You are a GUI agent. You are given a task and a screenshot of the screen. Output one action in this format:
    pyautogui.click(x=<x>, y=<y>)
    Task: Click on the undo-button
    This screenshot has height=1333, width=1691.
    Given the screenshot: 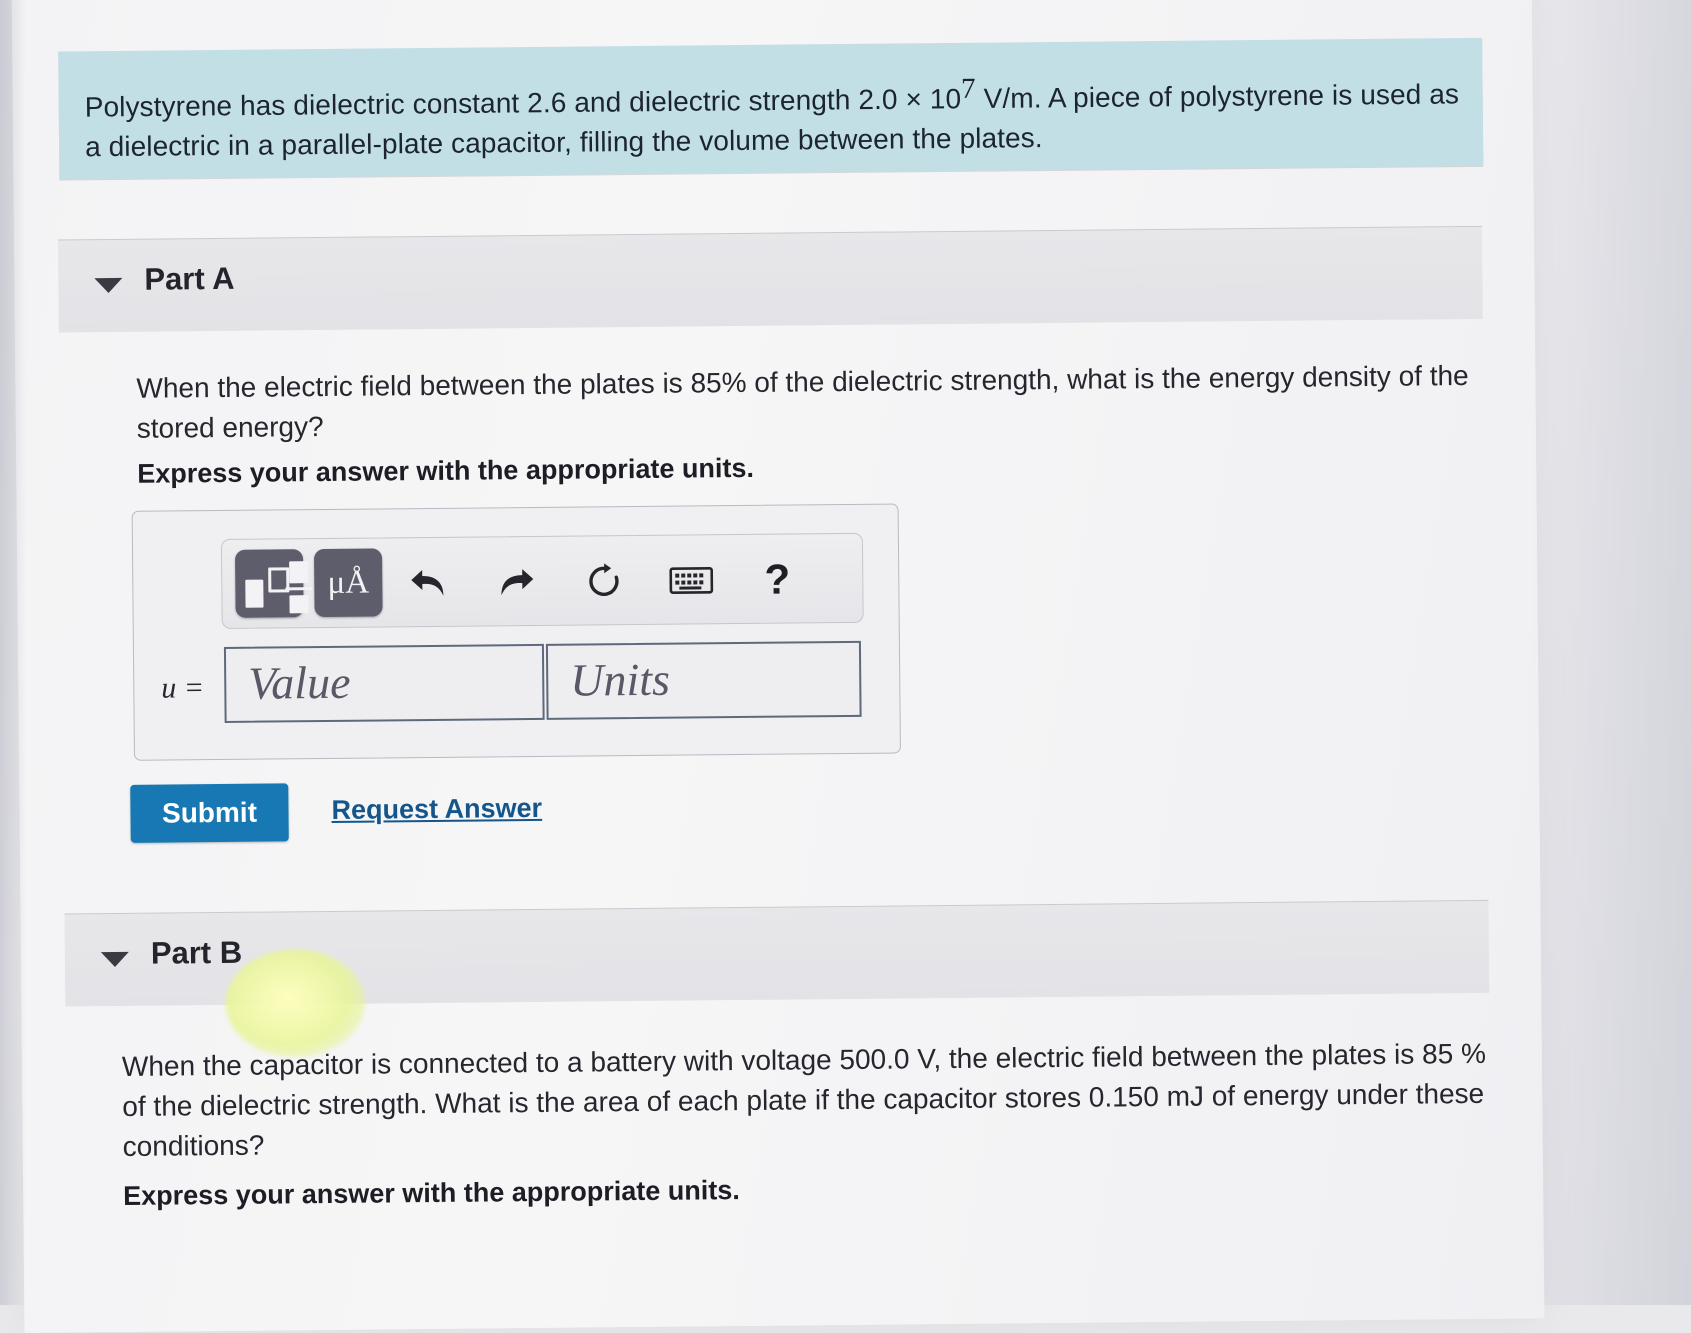 What is the action you would take?
    pyautogui.click(x=428, y=583)
    